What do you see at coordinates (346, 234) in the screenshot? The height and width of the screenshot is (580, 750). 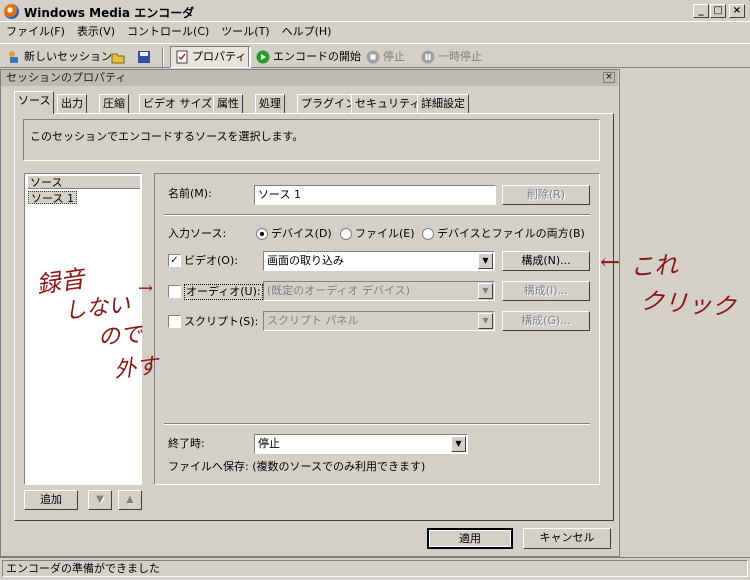 I see `radio-file` at bounding box center [346, 234].